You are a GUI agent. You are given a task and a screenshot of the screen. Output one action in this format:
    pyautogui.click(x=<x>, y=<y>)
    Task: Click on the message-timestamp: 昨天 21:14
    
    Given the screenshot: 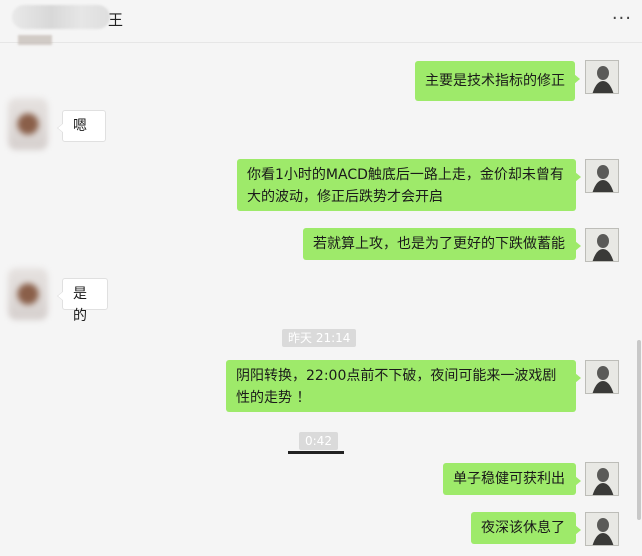 What is the action you would take?
    pyautogui.click(x=319, y=338)
    